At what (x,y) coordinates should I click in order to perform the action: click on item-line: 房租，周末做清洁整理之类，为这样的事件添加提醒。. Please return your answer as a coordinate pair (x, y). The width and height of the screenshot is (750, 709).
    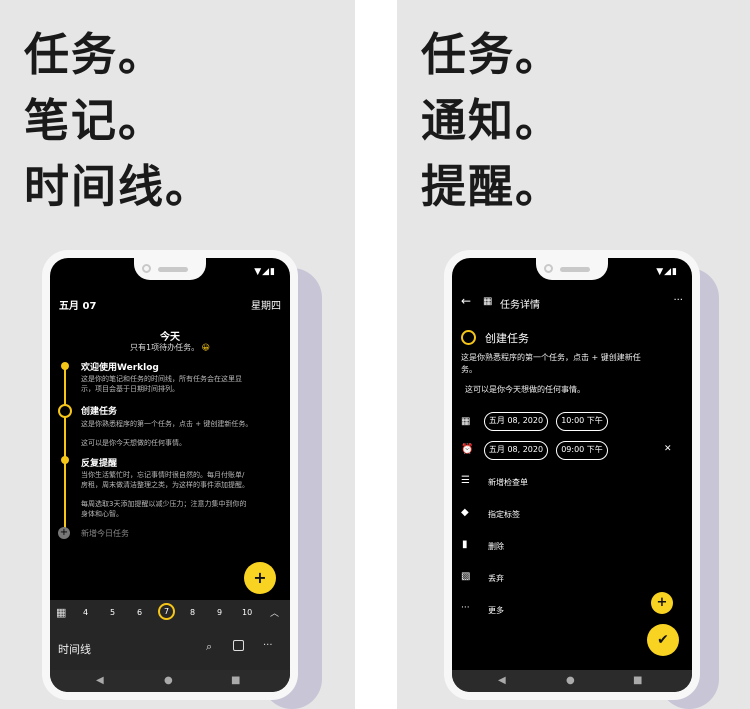
    Looking at the image, I should click on (165, 485).